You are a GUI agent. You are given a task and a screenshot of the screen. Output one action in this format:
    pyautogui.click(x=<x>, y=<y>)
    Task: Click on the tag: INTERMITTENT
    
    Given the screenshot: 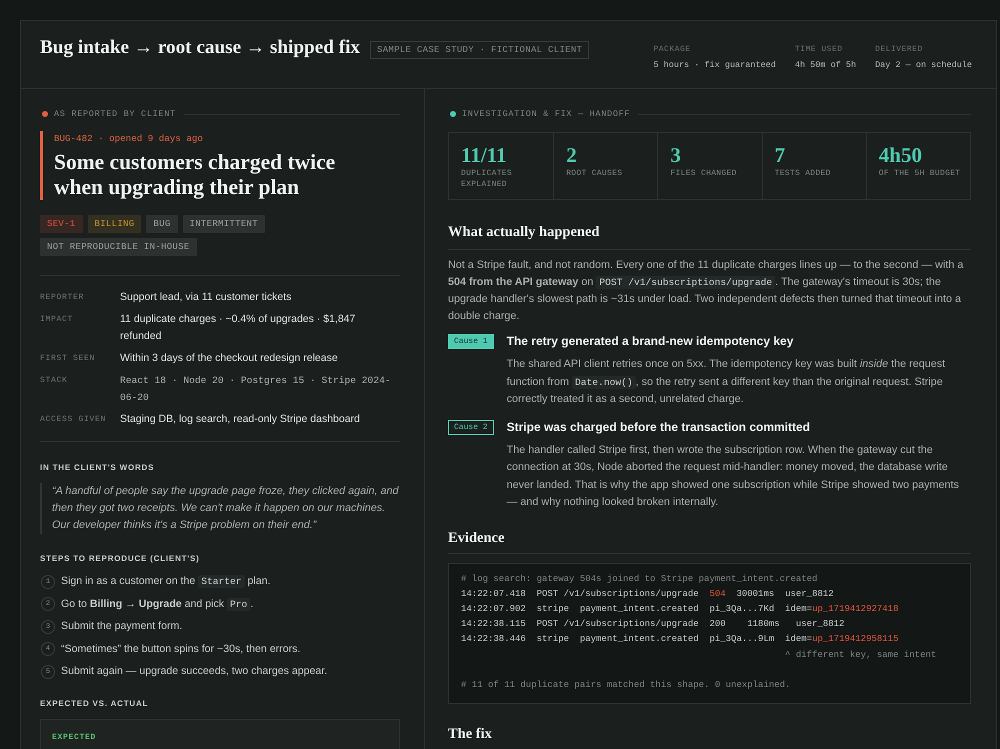 What is the action you would take?
    pyautogui.click(x=223, y=224)
    